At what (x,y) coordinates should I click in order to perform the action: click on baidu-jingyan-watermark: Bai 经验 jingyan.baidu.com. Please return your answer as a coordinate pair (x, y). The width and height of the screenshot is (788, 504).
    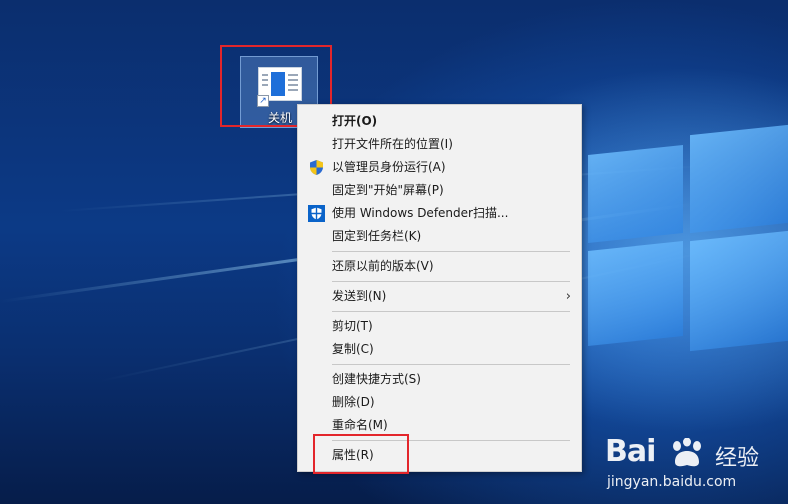
    Looking at the image, I should click on (682, 462).